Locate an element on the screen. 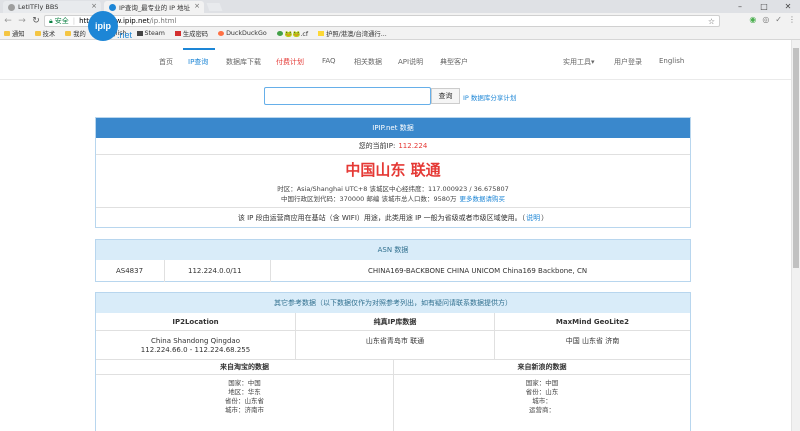 This screenshot has height=431, width=800. browser-tab-strip: LetITFly BBS × IP查询_最专业的 IP 地址 × – □ ✕ is located at coordinates (400, 6).